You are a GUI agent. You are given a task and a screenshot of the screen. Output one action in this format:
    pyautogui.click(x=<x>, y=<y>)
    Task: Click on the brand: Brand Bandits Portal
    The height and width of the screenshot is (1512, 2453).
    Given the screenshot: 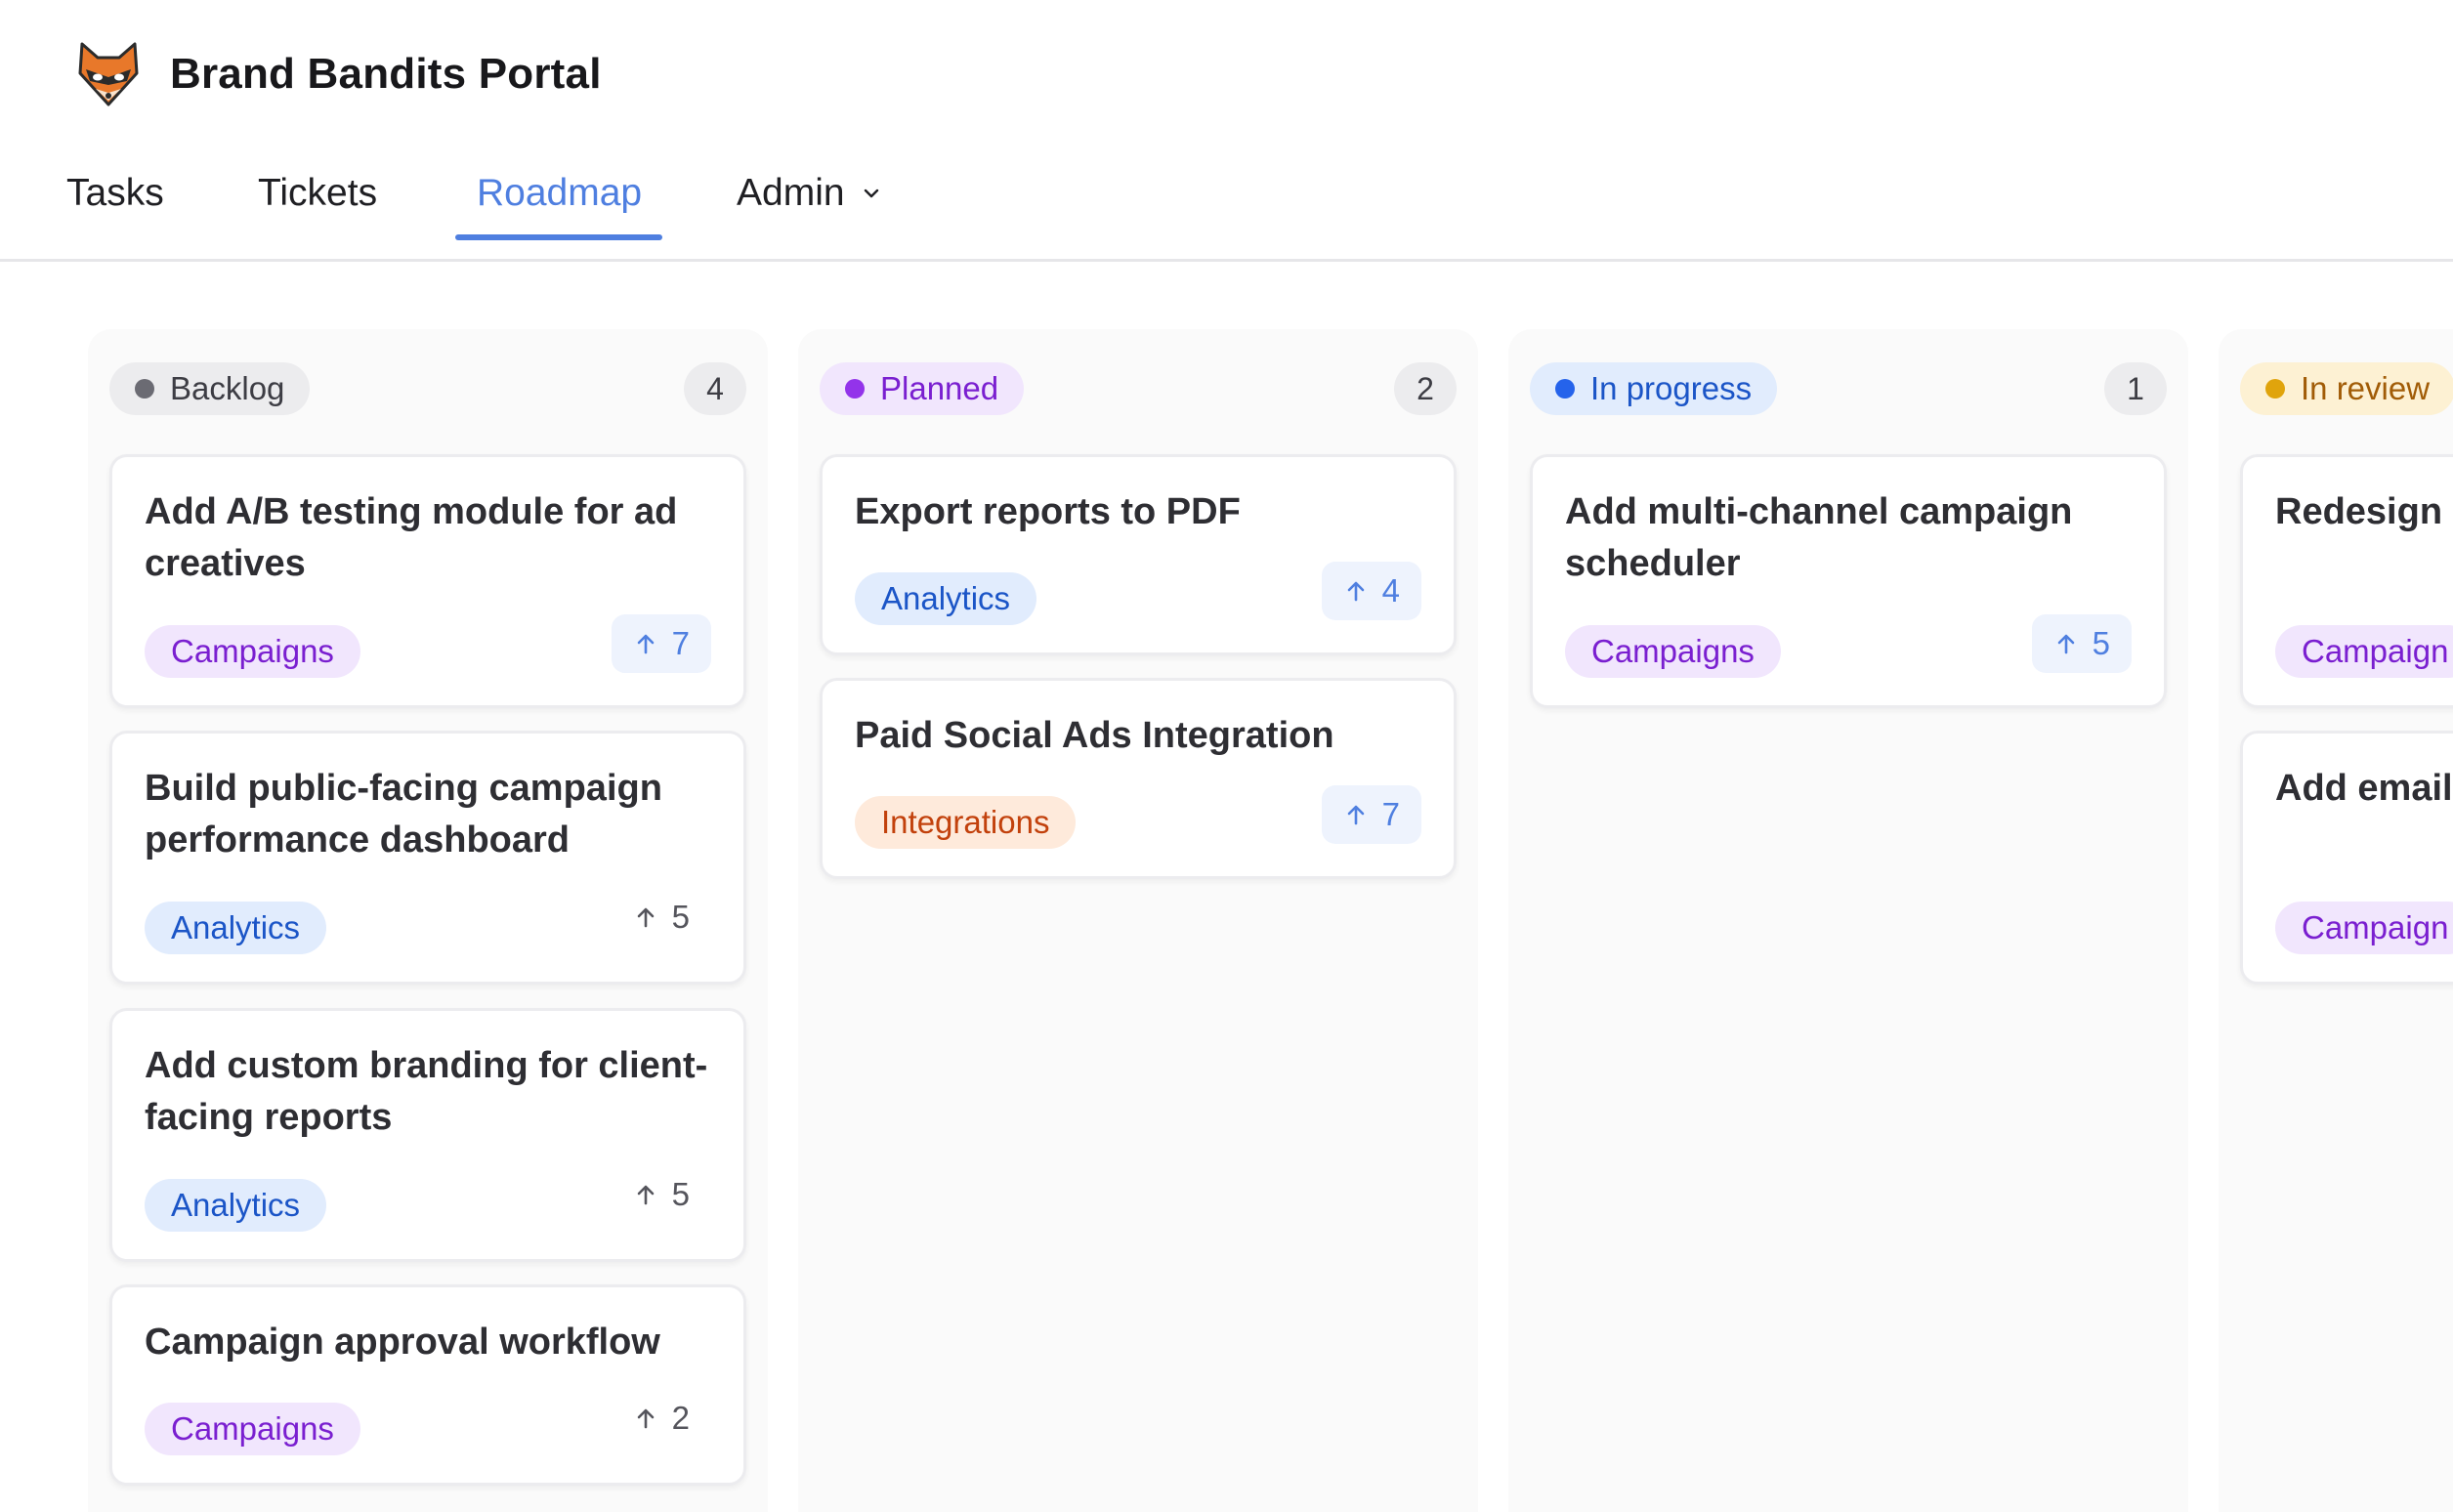 What is the action you would take?
    pyautogui.click(x=339, y=74)
    